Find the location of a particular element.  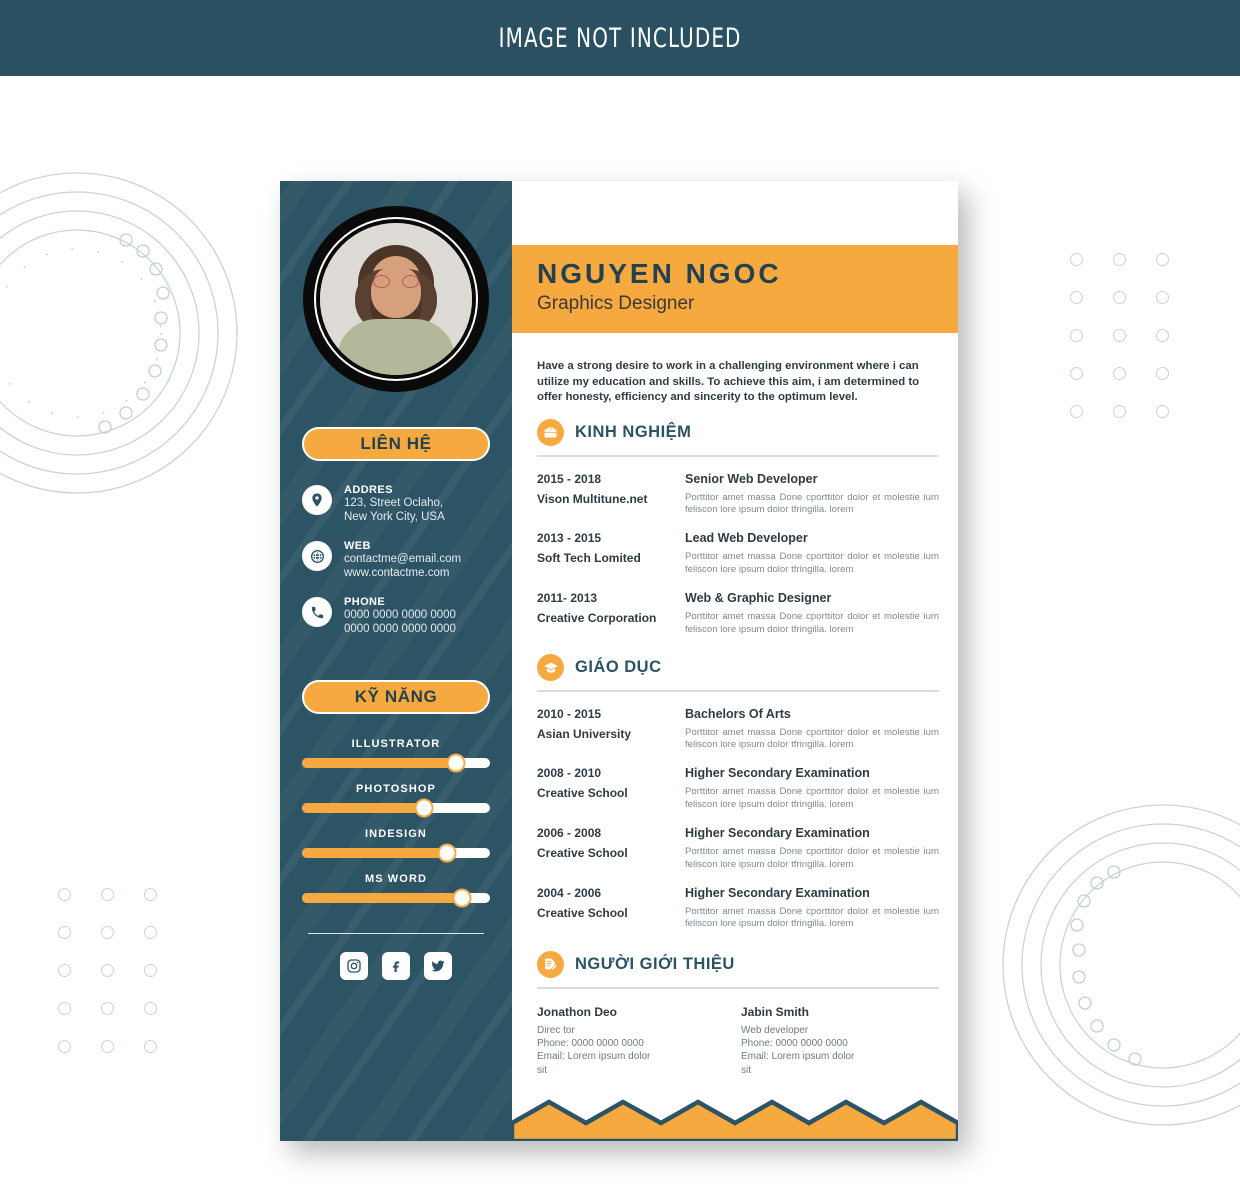

contact-line: contactme@email.com is located at coordinates (403, 559).